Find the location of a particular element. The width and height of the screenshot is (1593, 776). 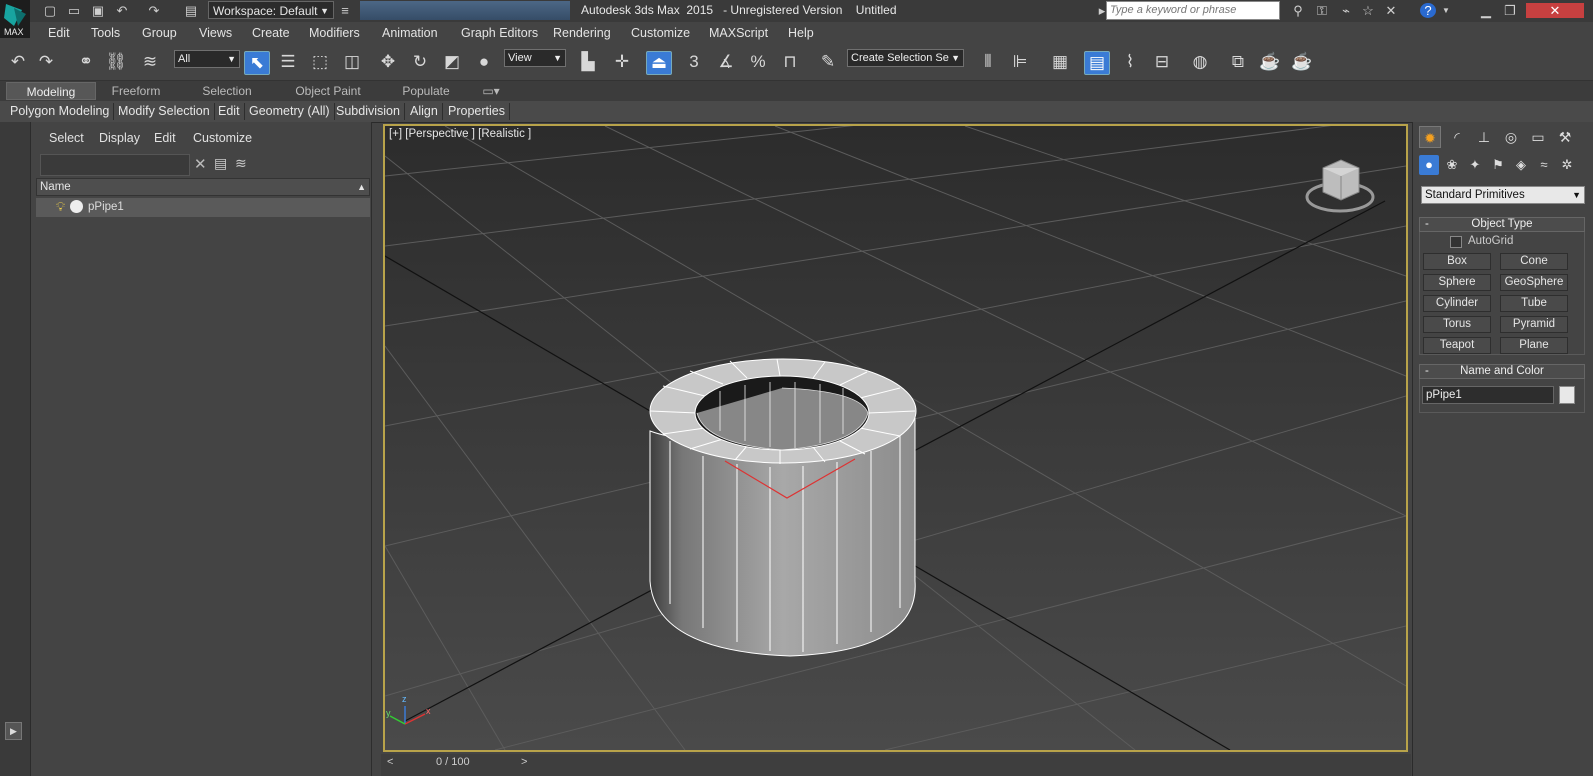

lightbulb-icon: 💡︎ is located at coordinates (60, 207).